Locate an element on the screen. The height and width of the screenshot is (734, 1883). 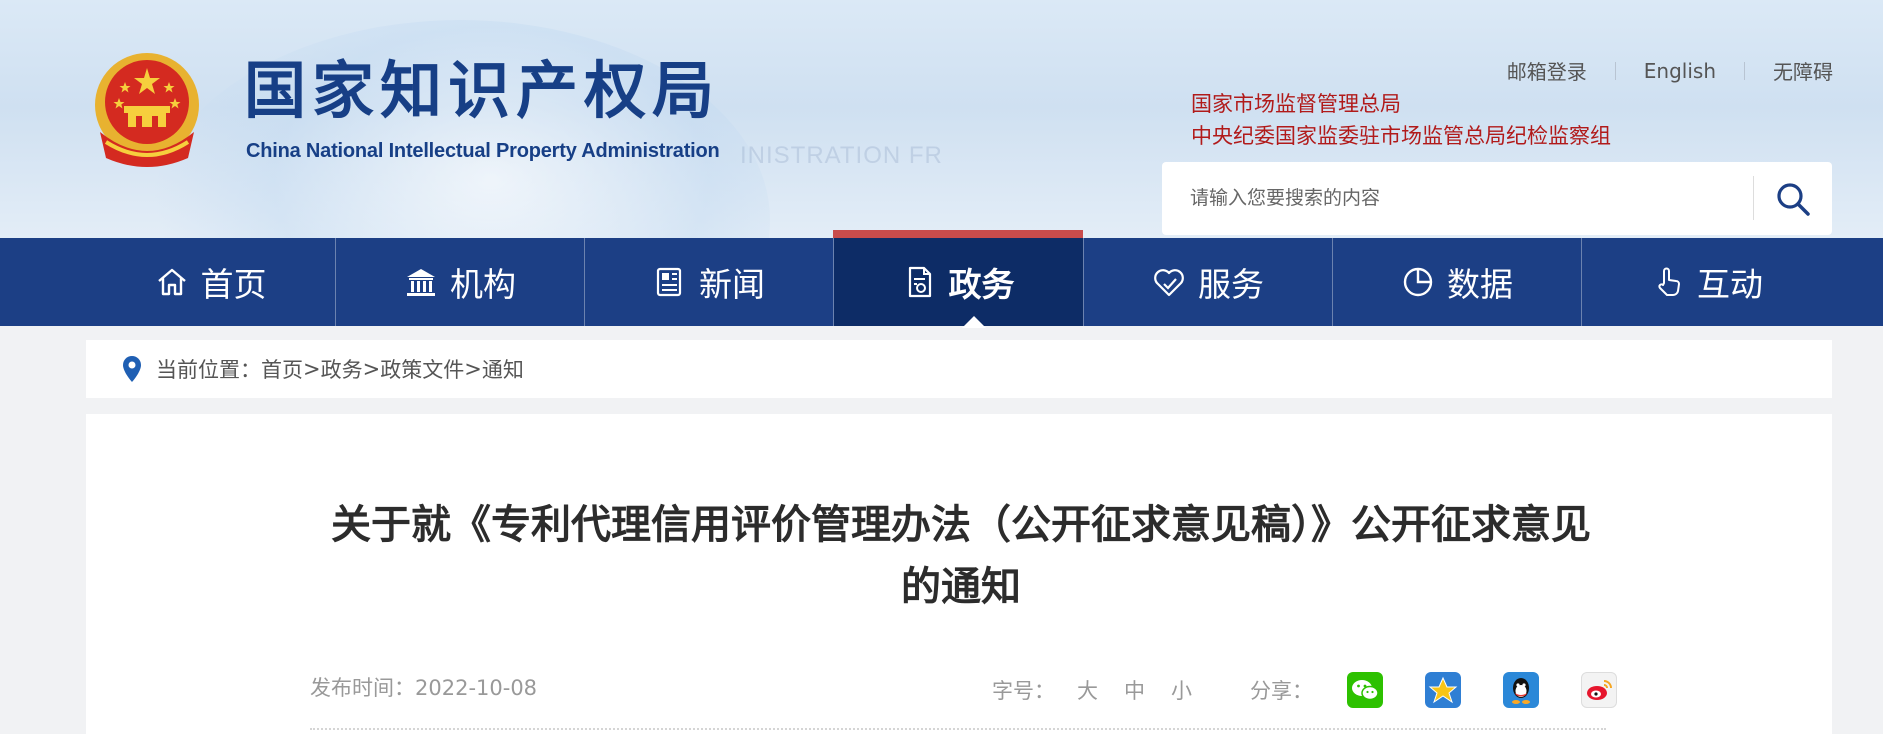
document-icon is located at coordinates (919, 282).